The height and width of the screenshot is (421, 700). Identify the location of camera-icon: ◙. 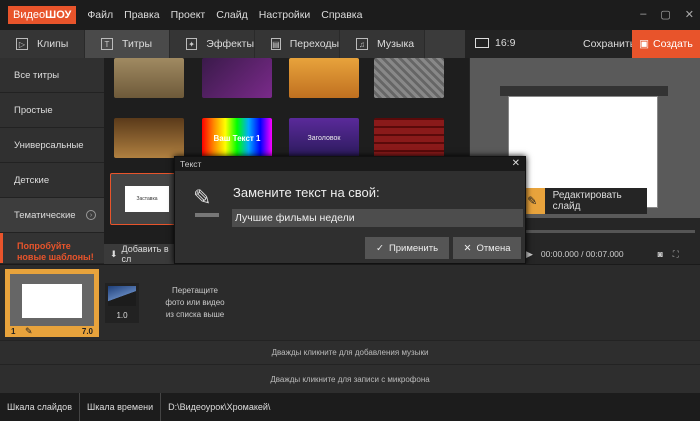
(660, 254).